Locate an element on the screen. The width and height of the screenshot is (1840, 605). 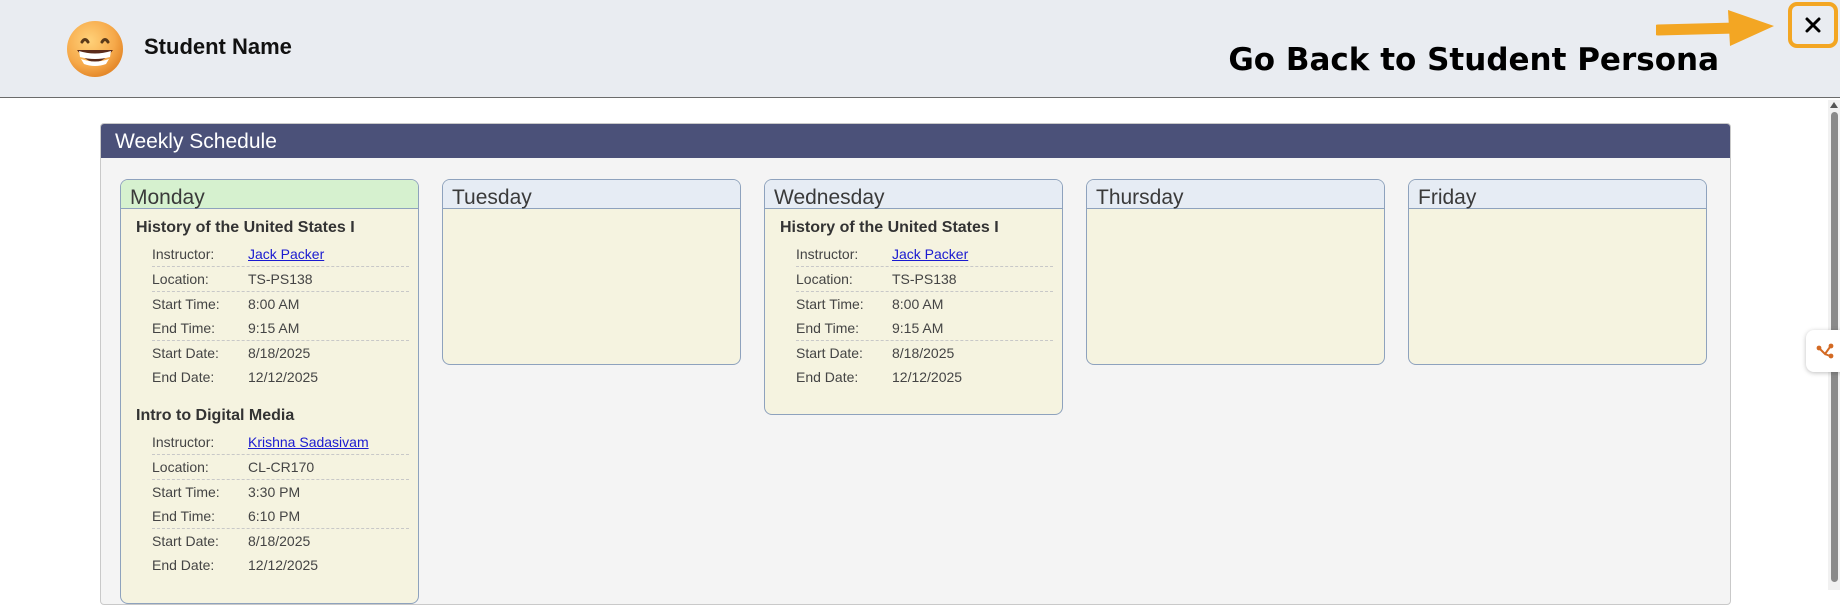
day-header: Monday is located at coordinates (269, 194).